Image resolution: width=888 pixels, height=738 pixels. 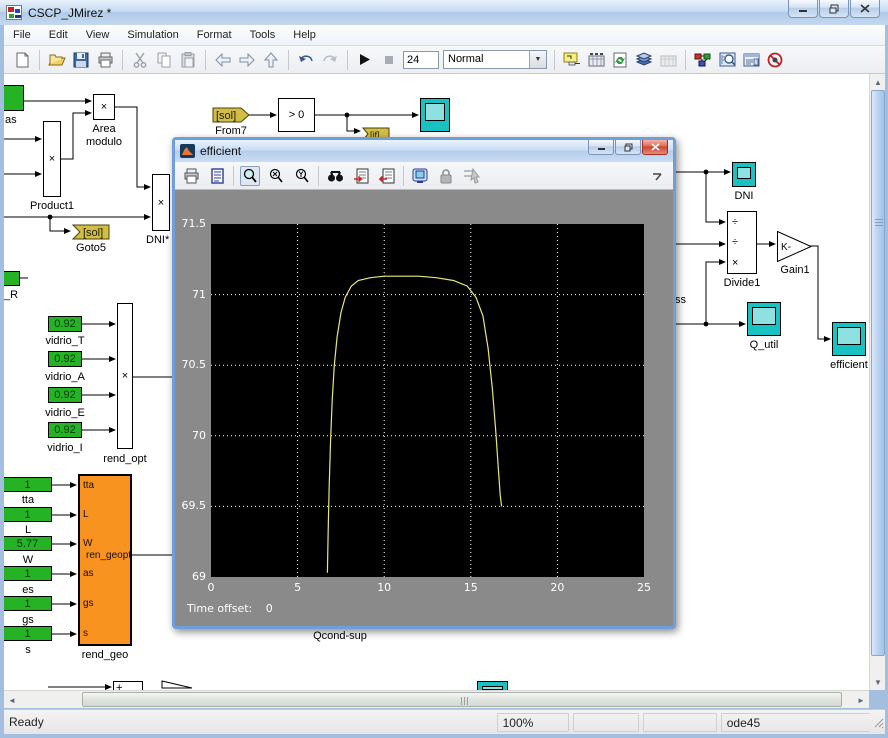 What do you see at coordinates (492, 685) in the screenshot?
I see `block-scope-fragment` at bounding box center [492, 685].